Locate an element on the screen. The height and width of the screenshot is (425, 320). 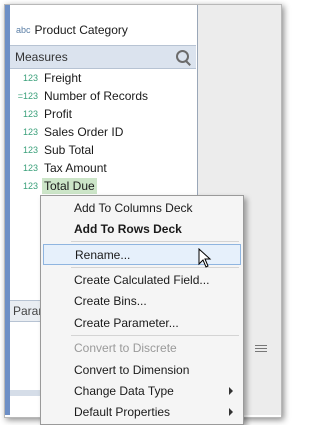
measure-label: Sales Order ID is located at coordinates (84, 132).